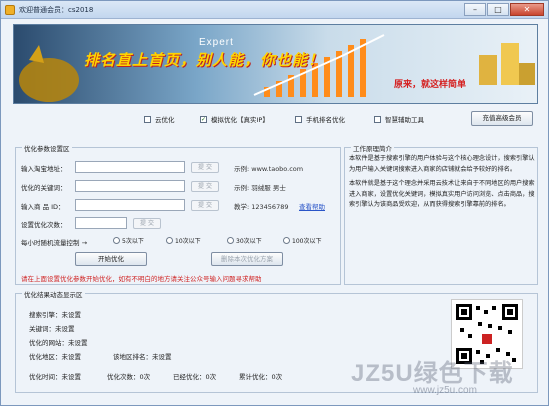  What do you see at coordinates (36, 54) in the screenshot?
I see `bull-horn` at bounding box center [36, 54].